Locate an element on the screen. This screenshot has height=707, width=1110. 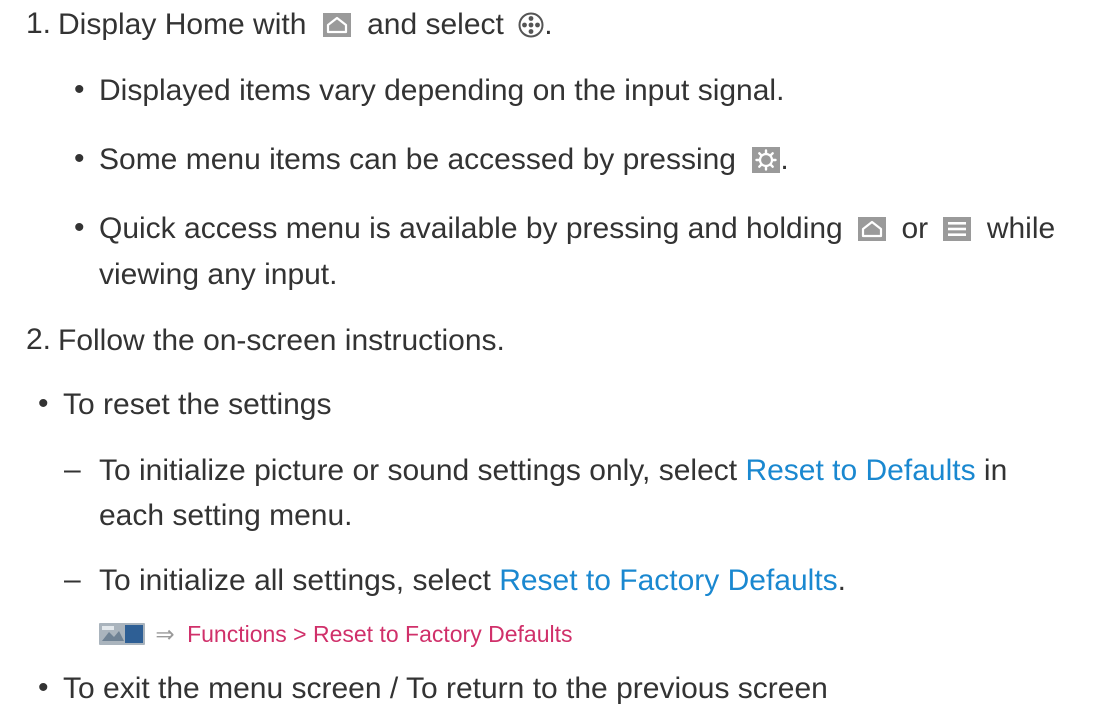
bullet-text: viewing any input. is located at coordinates (218, 275).